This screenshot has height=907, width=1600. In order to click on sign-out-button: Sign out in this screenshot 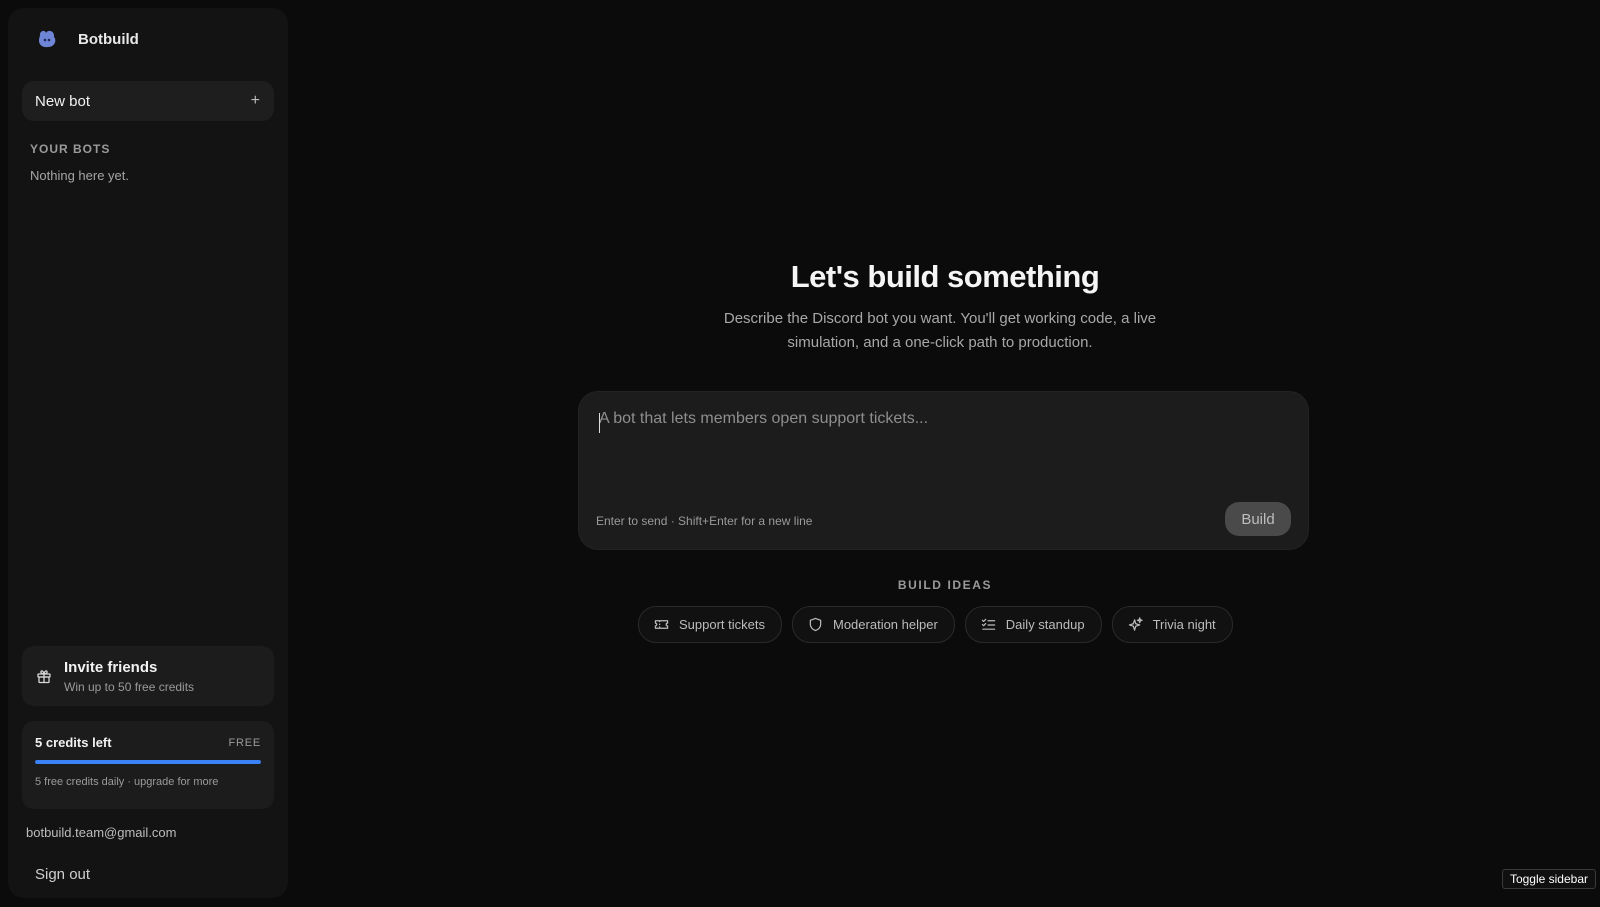, I will do `click(62, 874)`.